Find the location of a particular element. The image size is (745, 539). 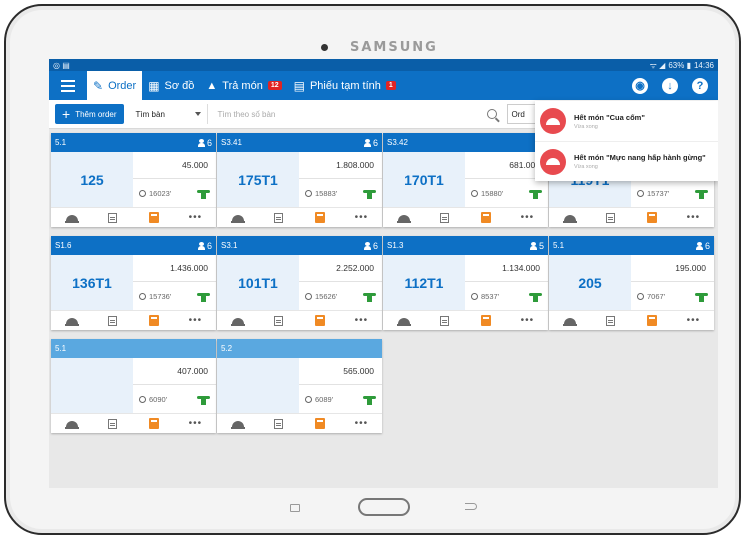

status-time: 14:36 is located at coordinates (703, 65).